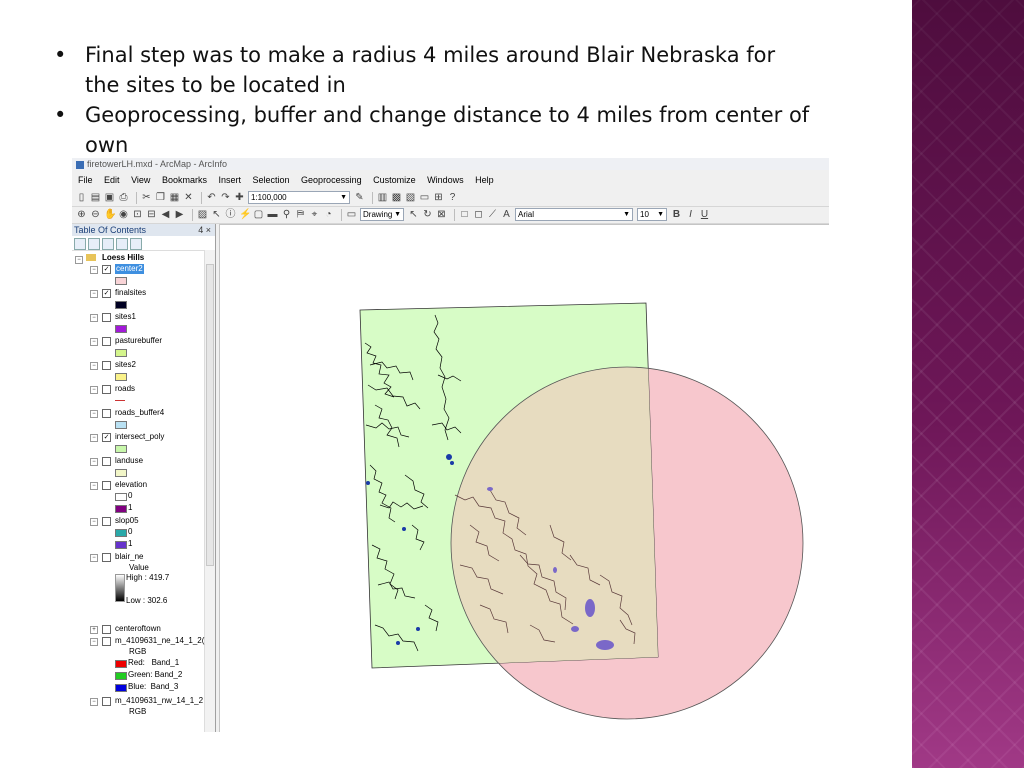 This screenshot has height=768, width=1024. Describe the element at coordinates (125, 365) in the screenshot. I see `layer-label-sites2: sites2` at that location.